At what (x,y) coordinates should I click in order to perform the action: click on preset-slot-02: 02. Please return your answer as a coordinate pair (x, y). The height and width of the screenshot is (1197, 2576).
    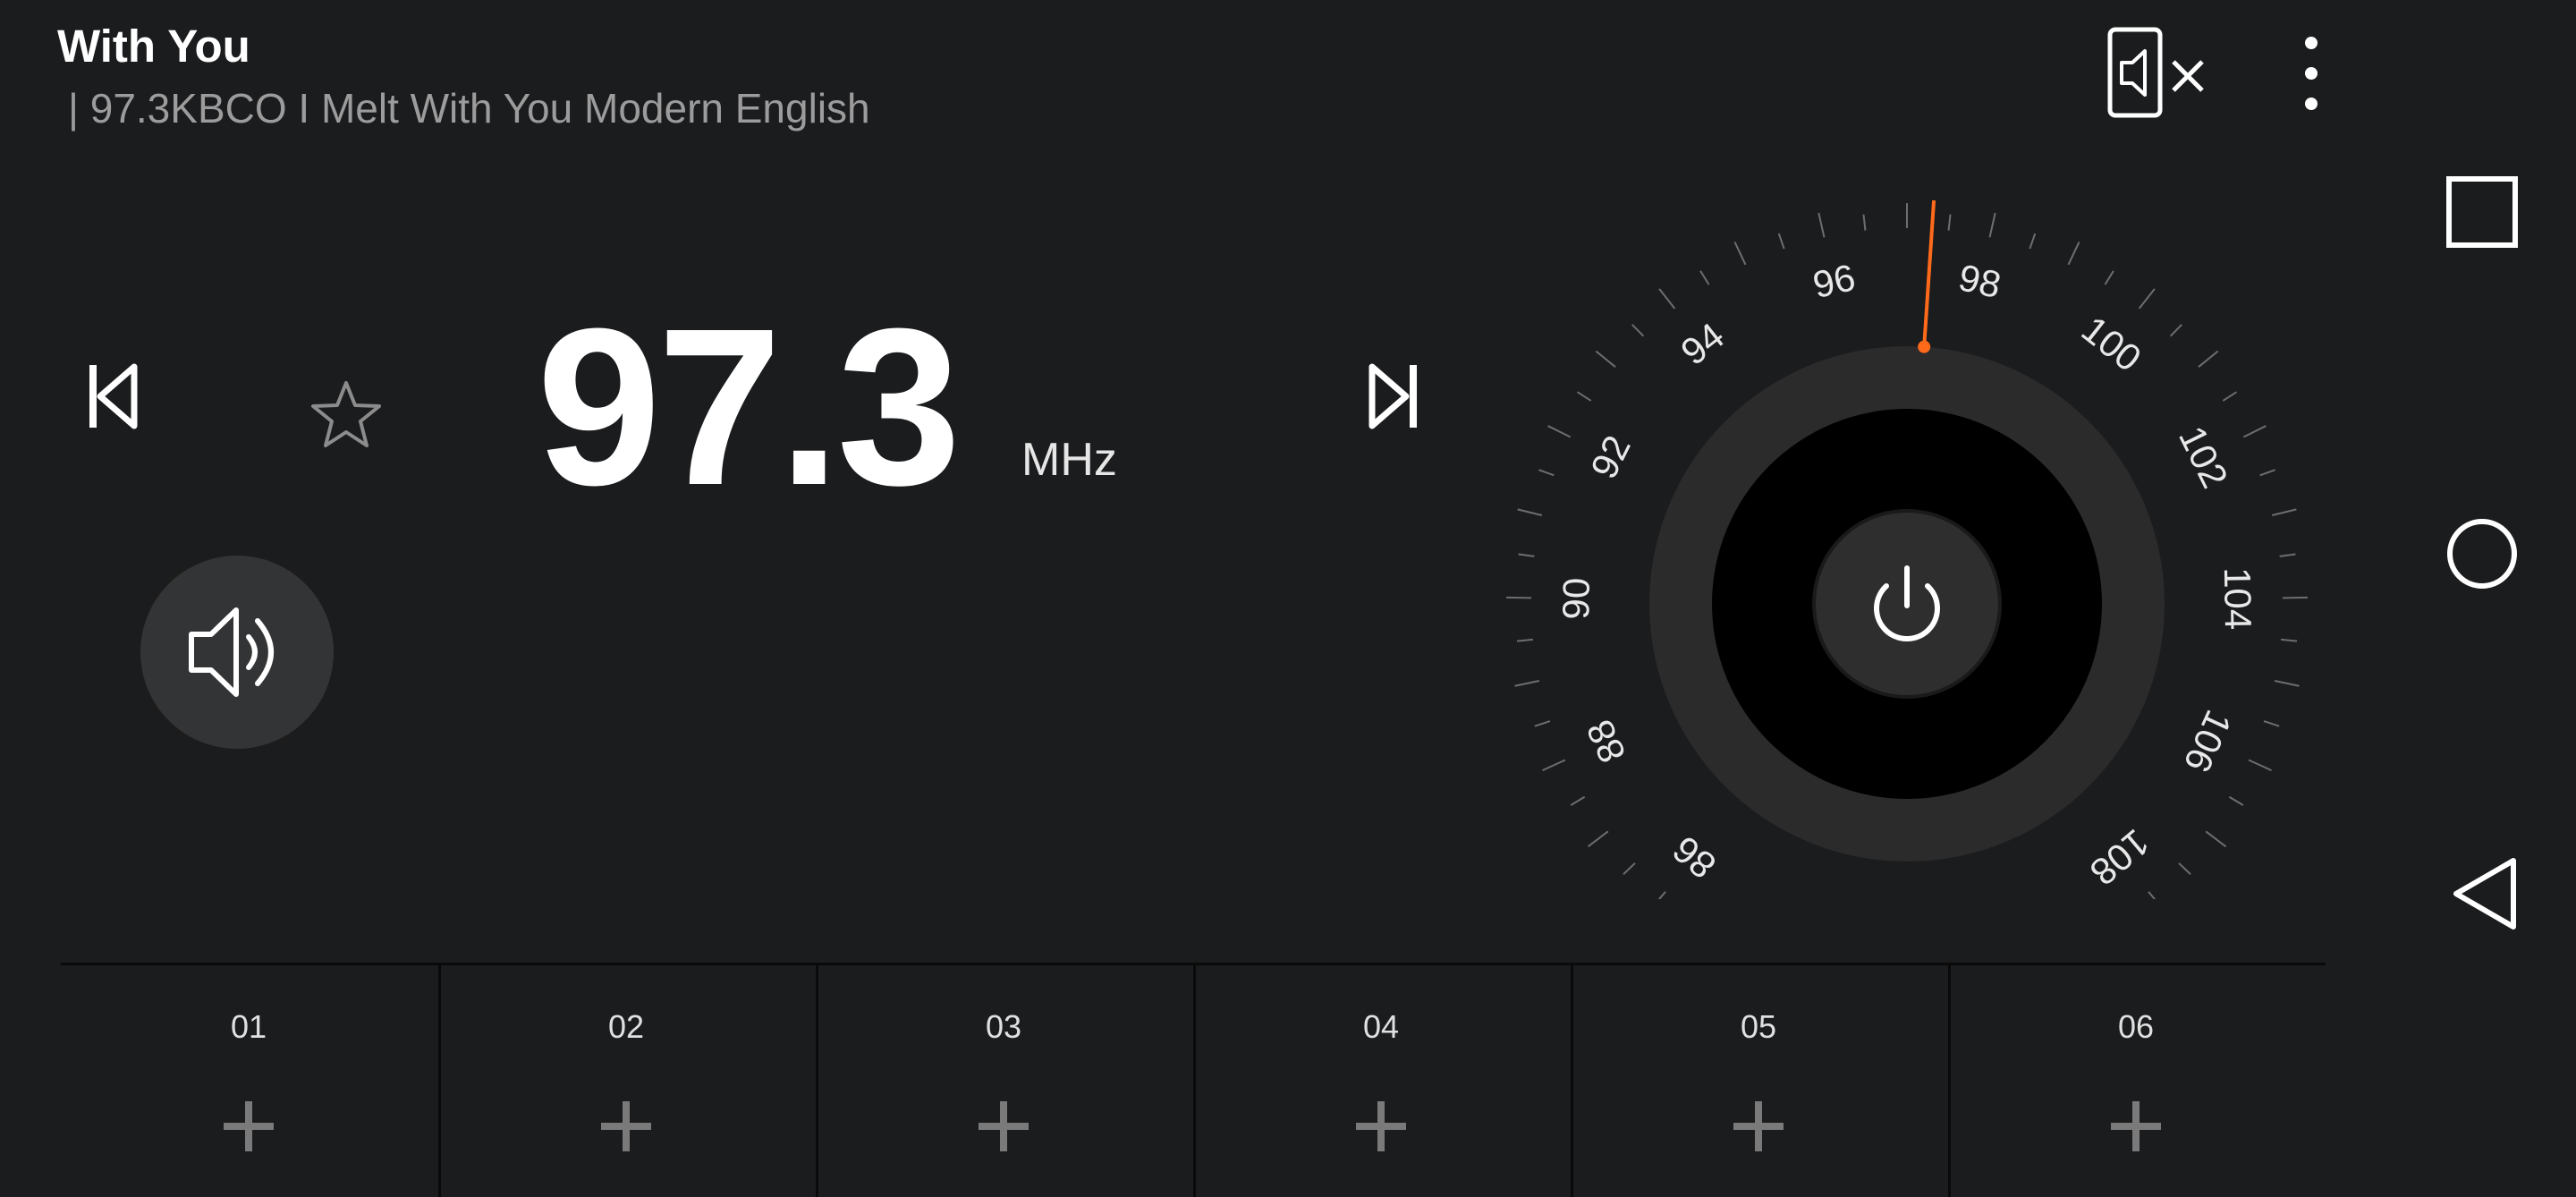
    Looking at the image, I should click on (626, 1081).